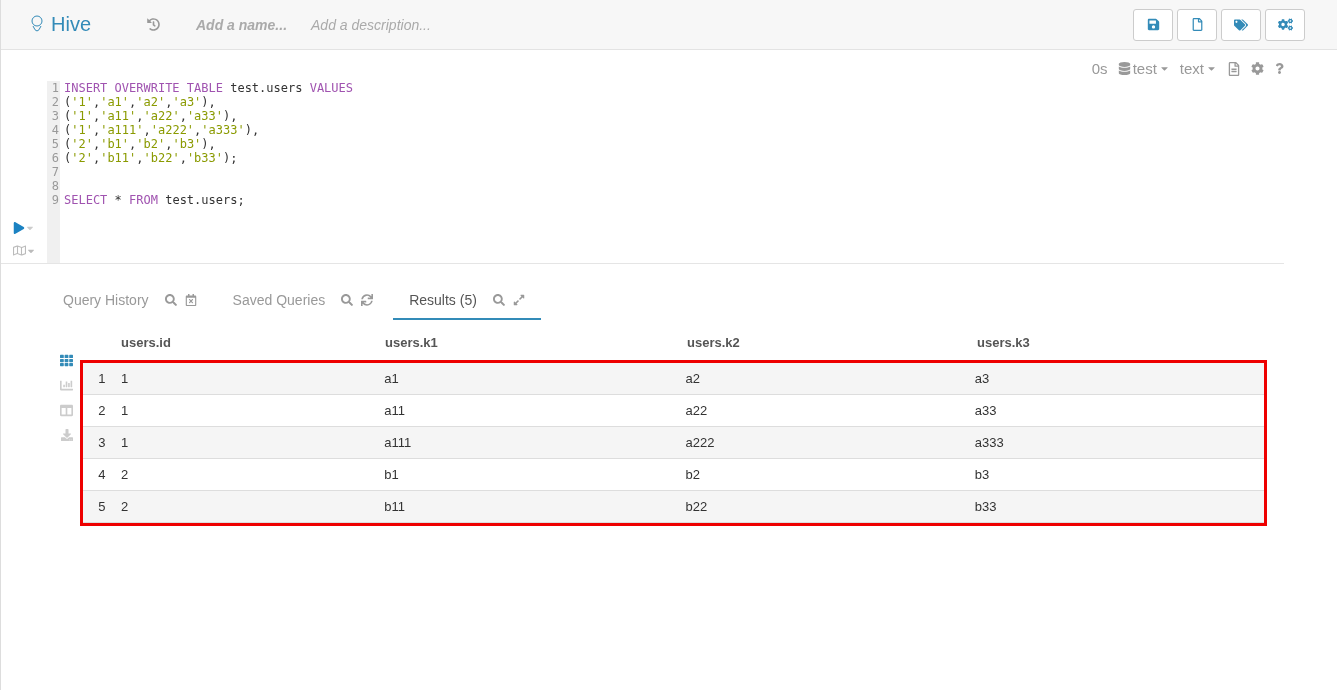  What do you see at coordinates (66, 410) in the screenshot?
I see `columns-icon` at bounding box center [66, 410].